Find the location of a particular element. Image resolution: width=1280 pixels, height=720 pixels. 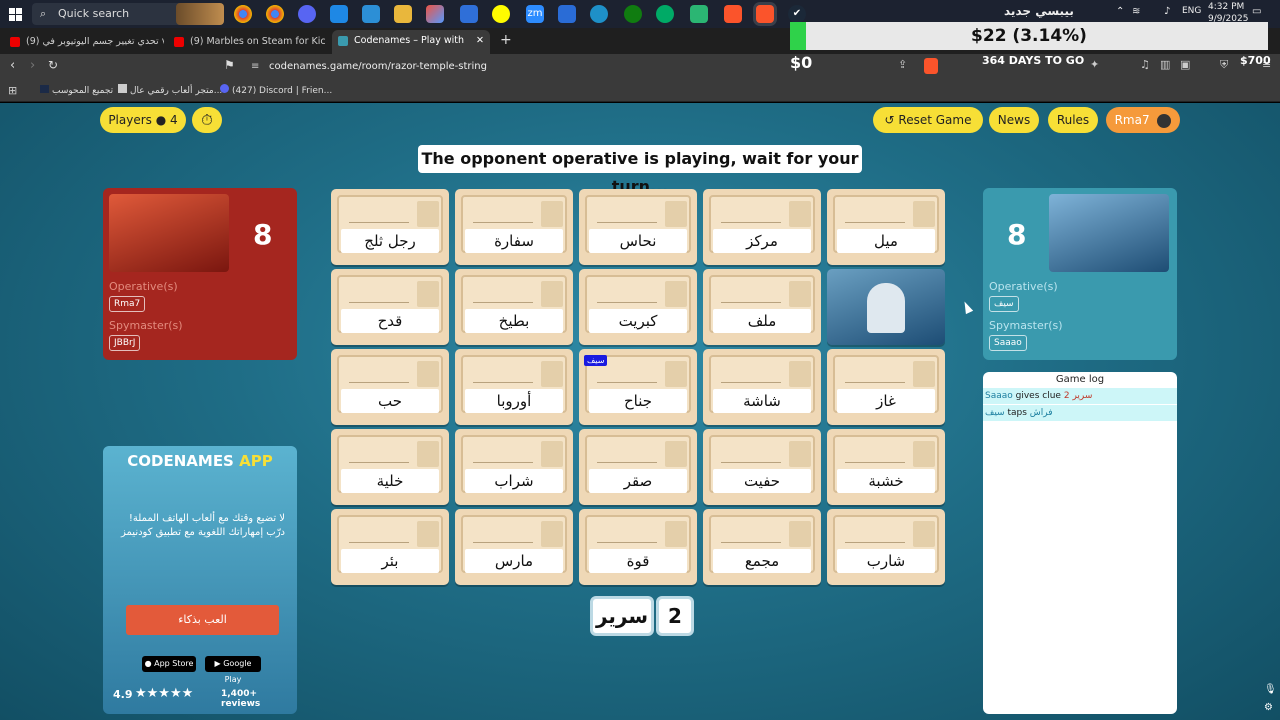

word-card: سفارة is located at coordinates (514, 227).